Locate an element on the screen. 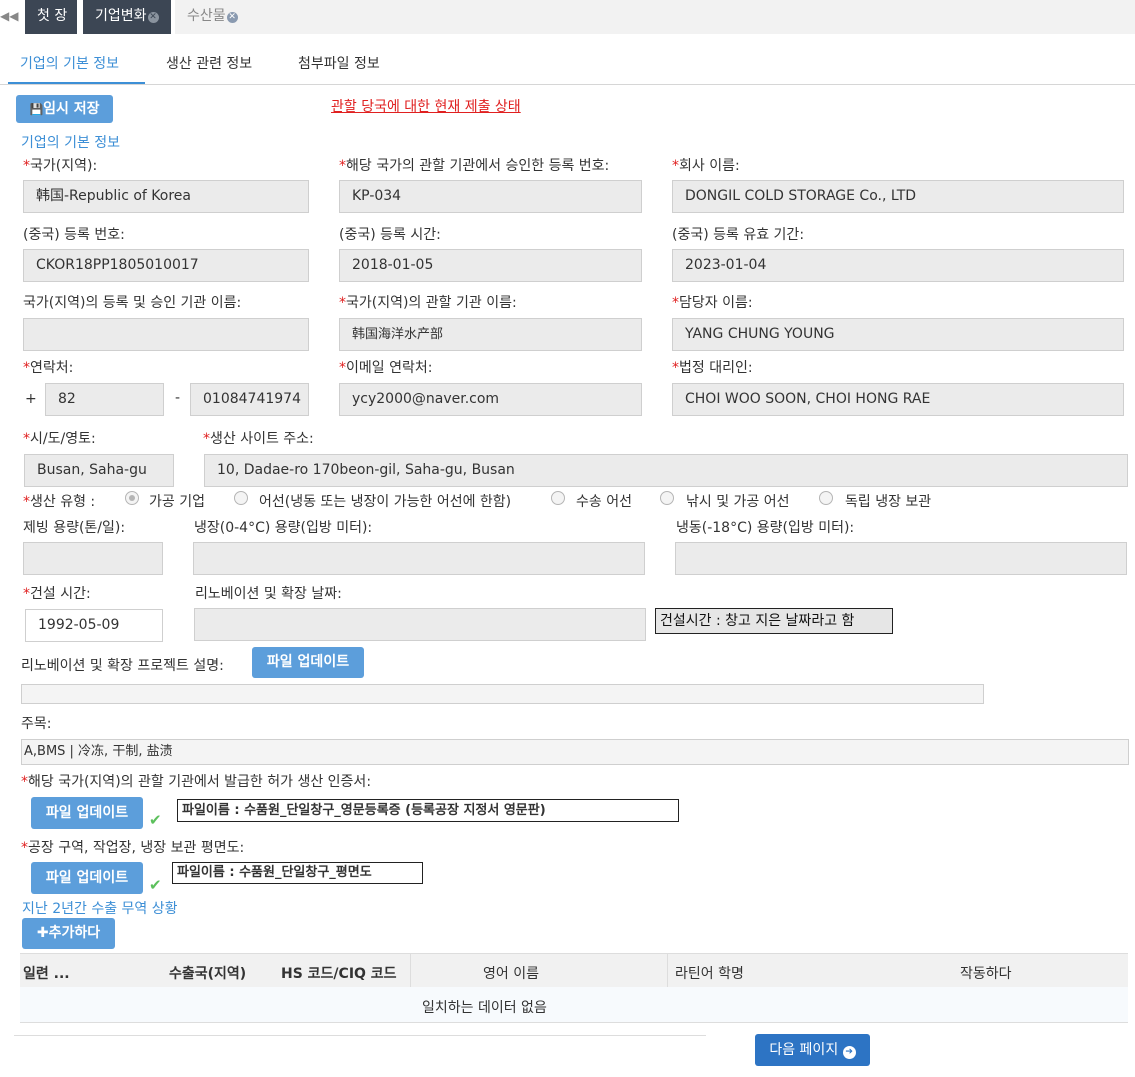 This screenshot has height=1077, width=1135. temp-save-label: 임시 저장 is located at coordinates (71, 109).